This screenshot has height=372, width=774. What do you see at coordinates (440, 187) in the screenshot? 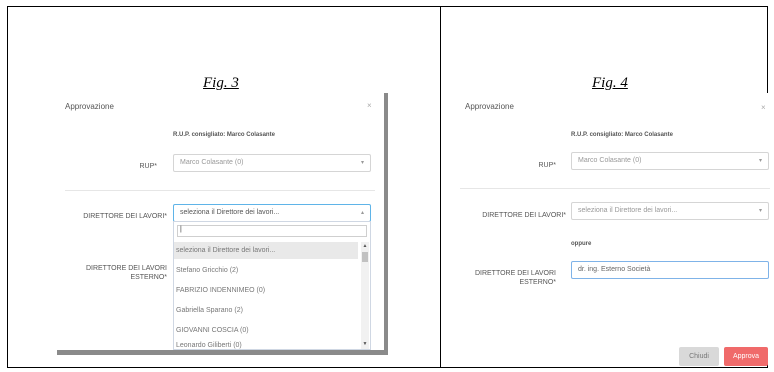
I see `table-divider` at bounding box center [440, 187].